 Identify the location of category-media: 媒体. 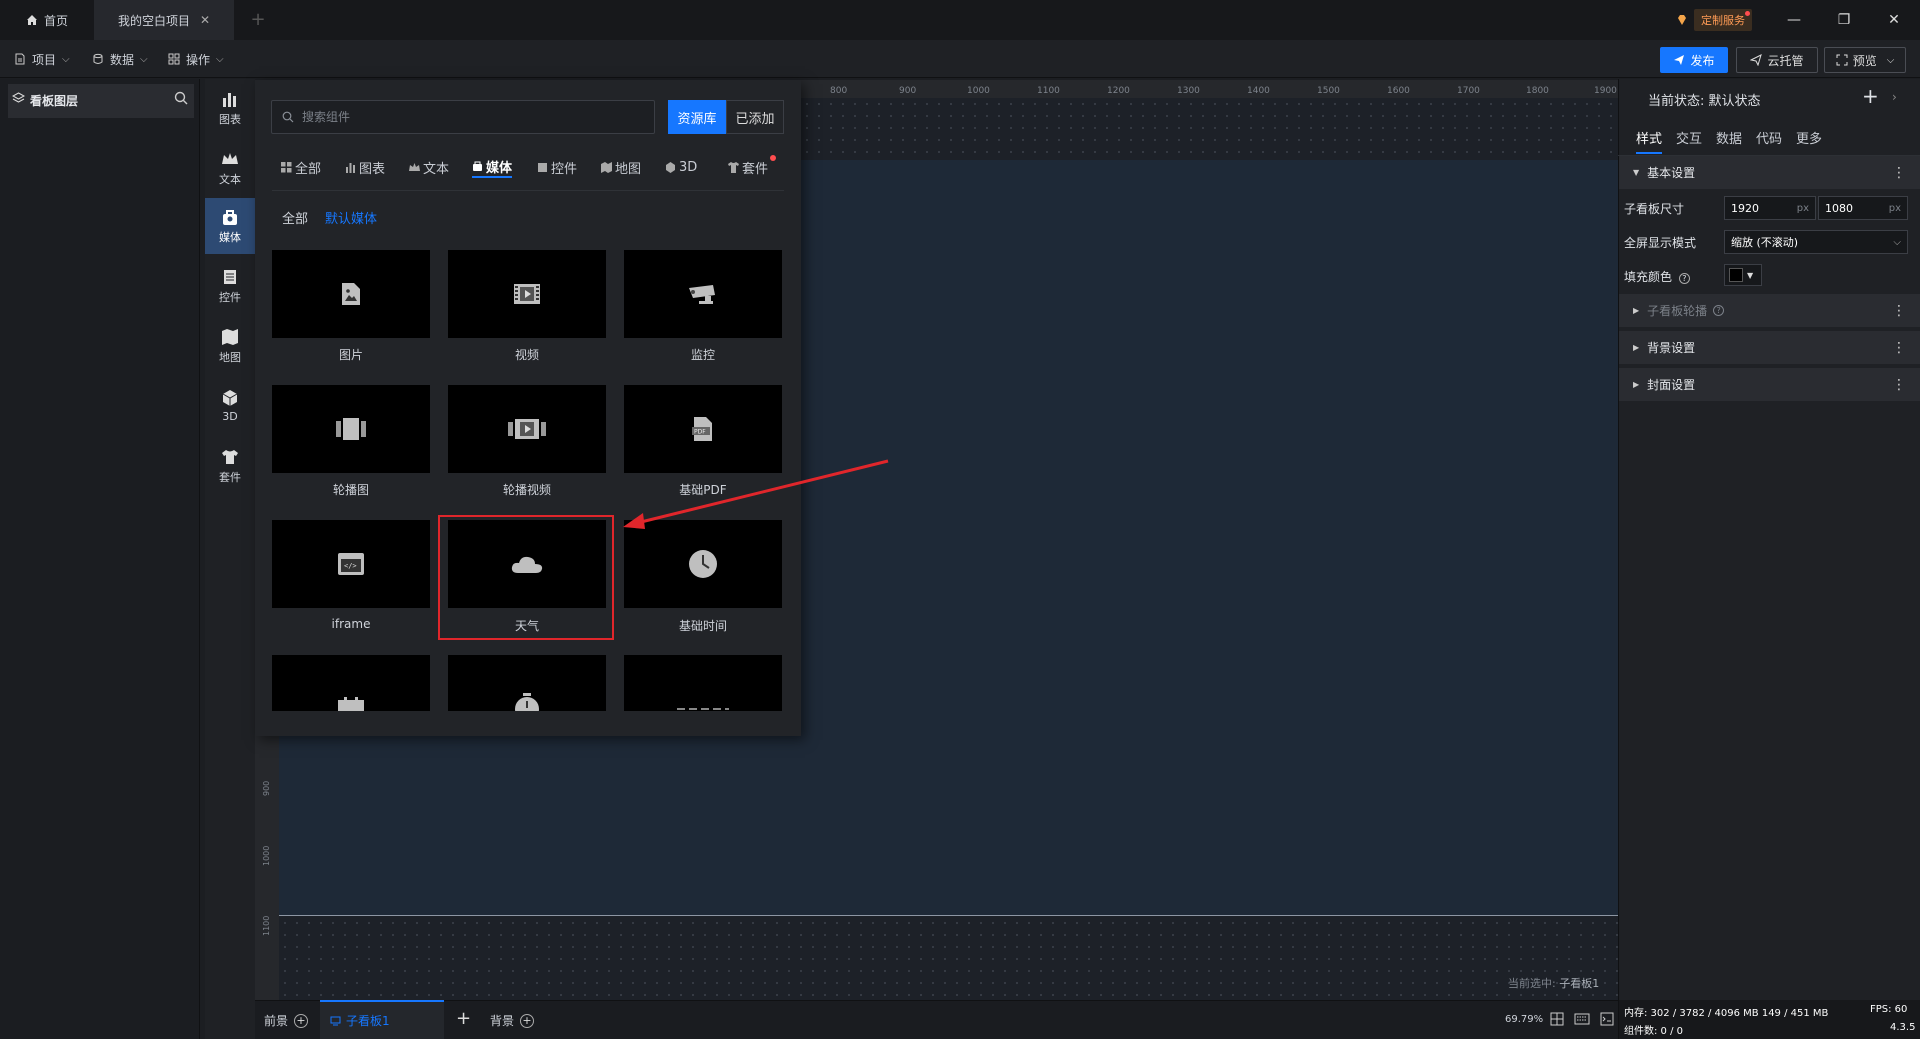
(230, 226).